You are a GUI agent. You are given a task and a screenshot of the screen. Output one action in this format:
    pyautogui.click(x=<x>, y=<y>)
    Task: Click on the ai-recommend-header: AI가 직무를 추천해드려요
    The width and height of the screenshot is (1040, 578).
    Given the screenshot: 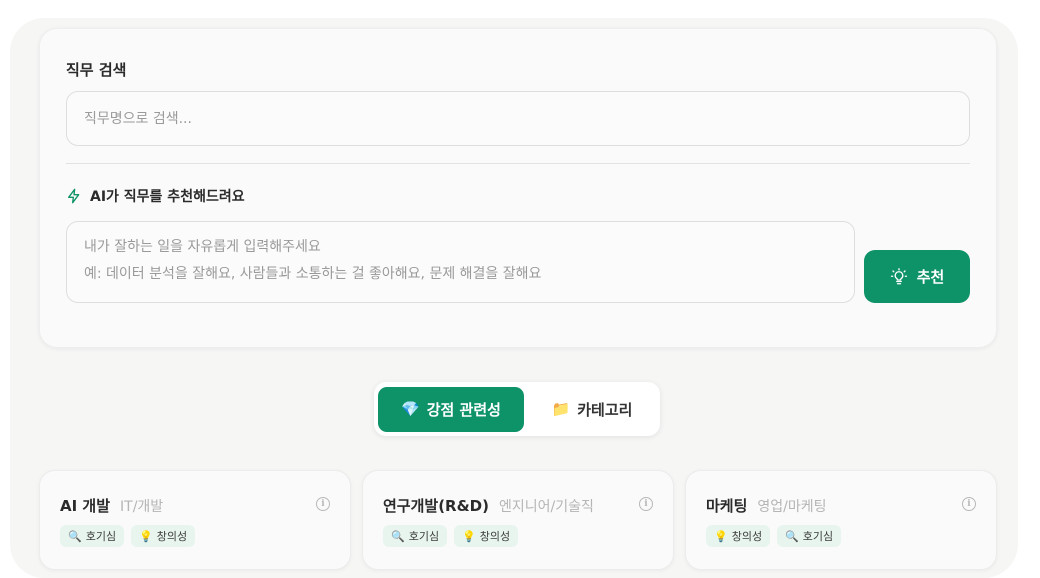 What is the action you would take?
    pyautogui.click(x=155, y=196)
    